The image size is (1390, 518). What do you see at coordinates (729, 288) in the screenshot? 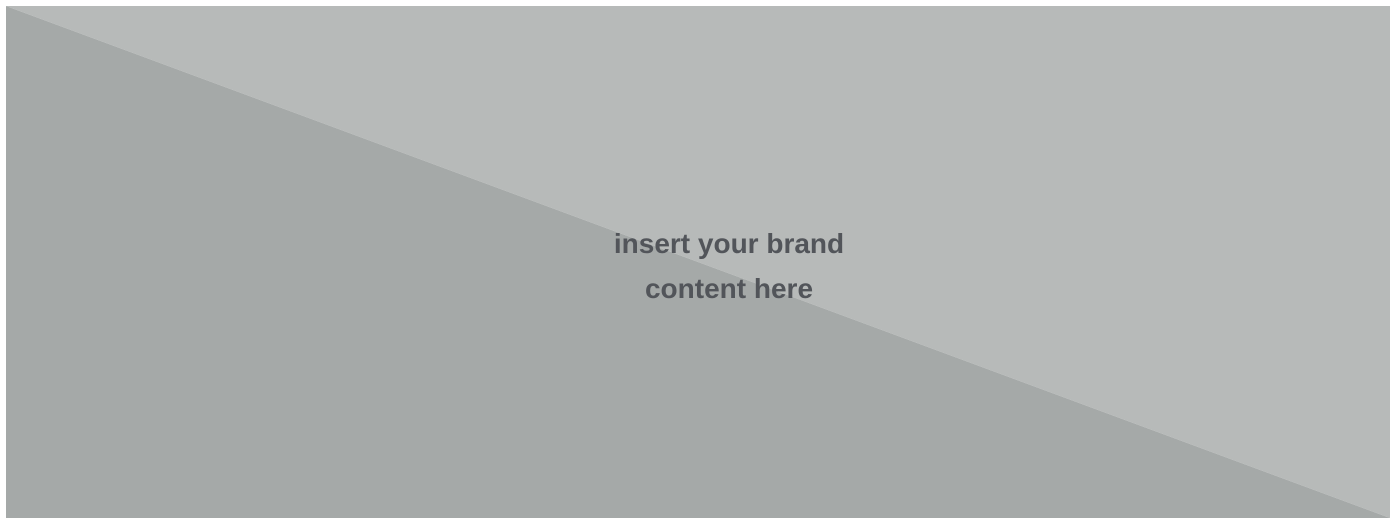
I see `caption-line-2: content here` at bounding box center [729, 288].